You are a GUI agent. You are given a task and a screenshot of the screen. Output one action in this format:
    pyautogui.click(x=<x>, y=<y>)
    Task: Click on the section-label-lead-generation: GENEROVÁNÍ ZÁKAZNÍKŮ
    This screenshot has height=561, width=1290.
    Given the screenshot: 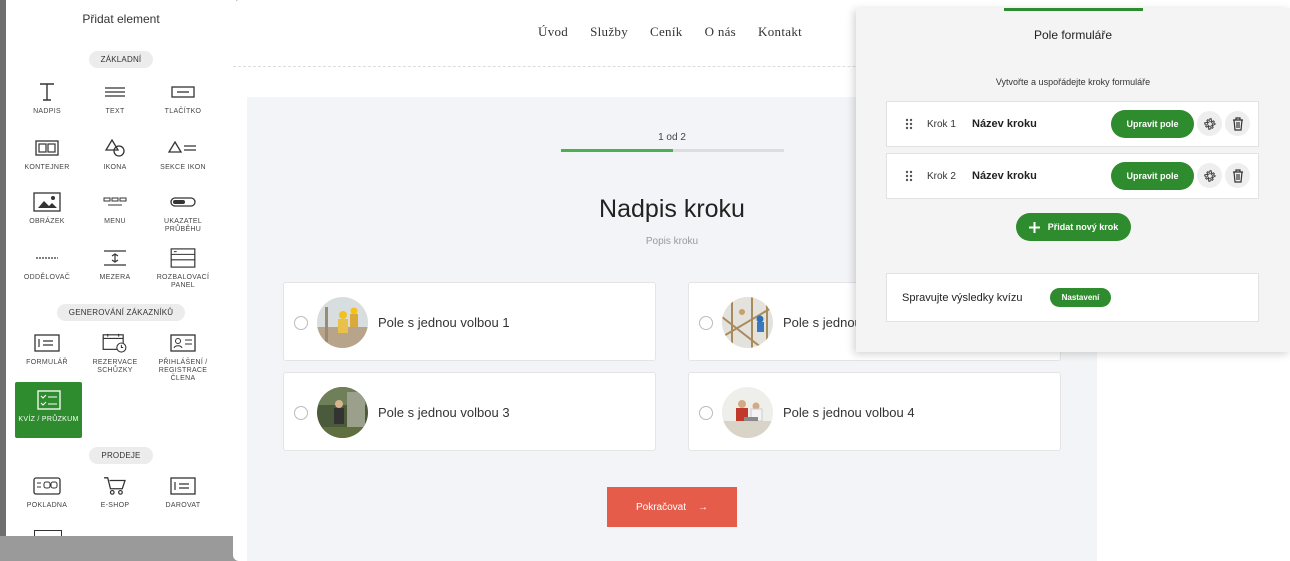 What is the action you would take?
    pyautogui.click(x=121, y=311)
    